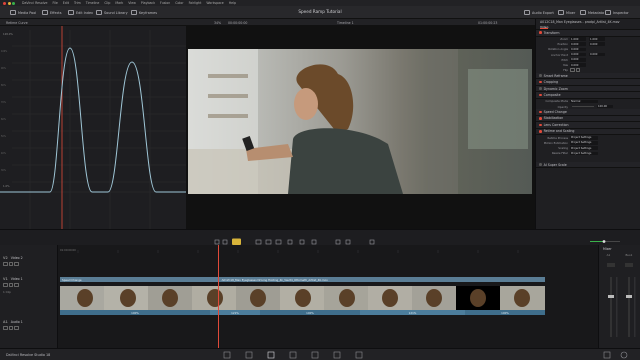 This screenshot has height=360, width=640. What do you see at coordinates (195, 3) in the screenshot?
I see `menu-item-fairlight: Fairlight` at bounding box center [195, 3].